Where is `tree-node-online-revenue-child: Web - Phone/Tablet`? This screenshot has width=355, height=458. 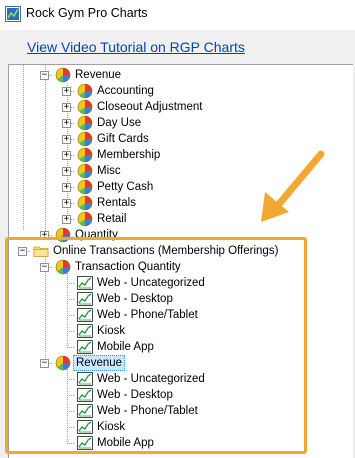
tree-node-online-revenue-child: Web - Phone/Tablet is located at coordinates (147, 411).